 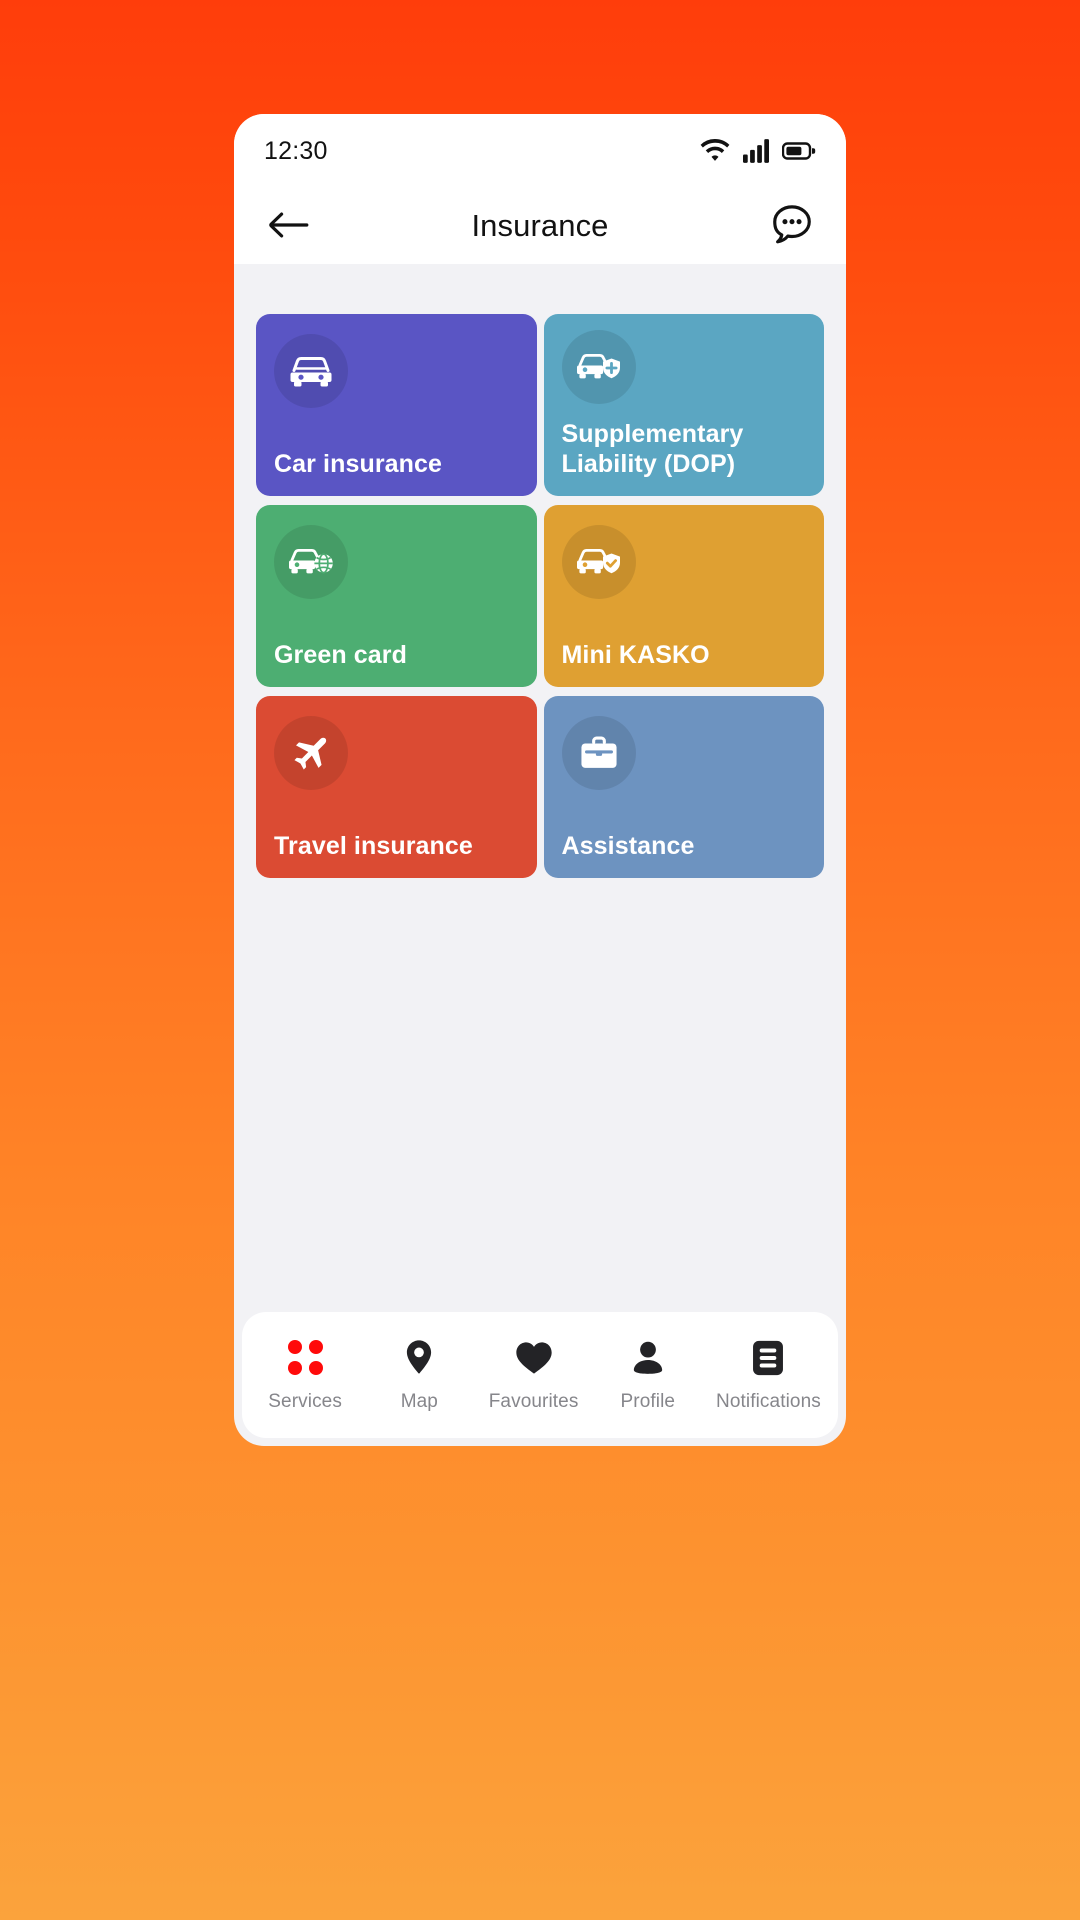 I want to click on service-card-label: Green card, so click(x=341, y=654).